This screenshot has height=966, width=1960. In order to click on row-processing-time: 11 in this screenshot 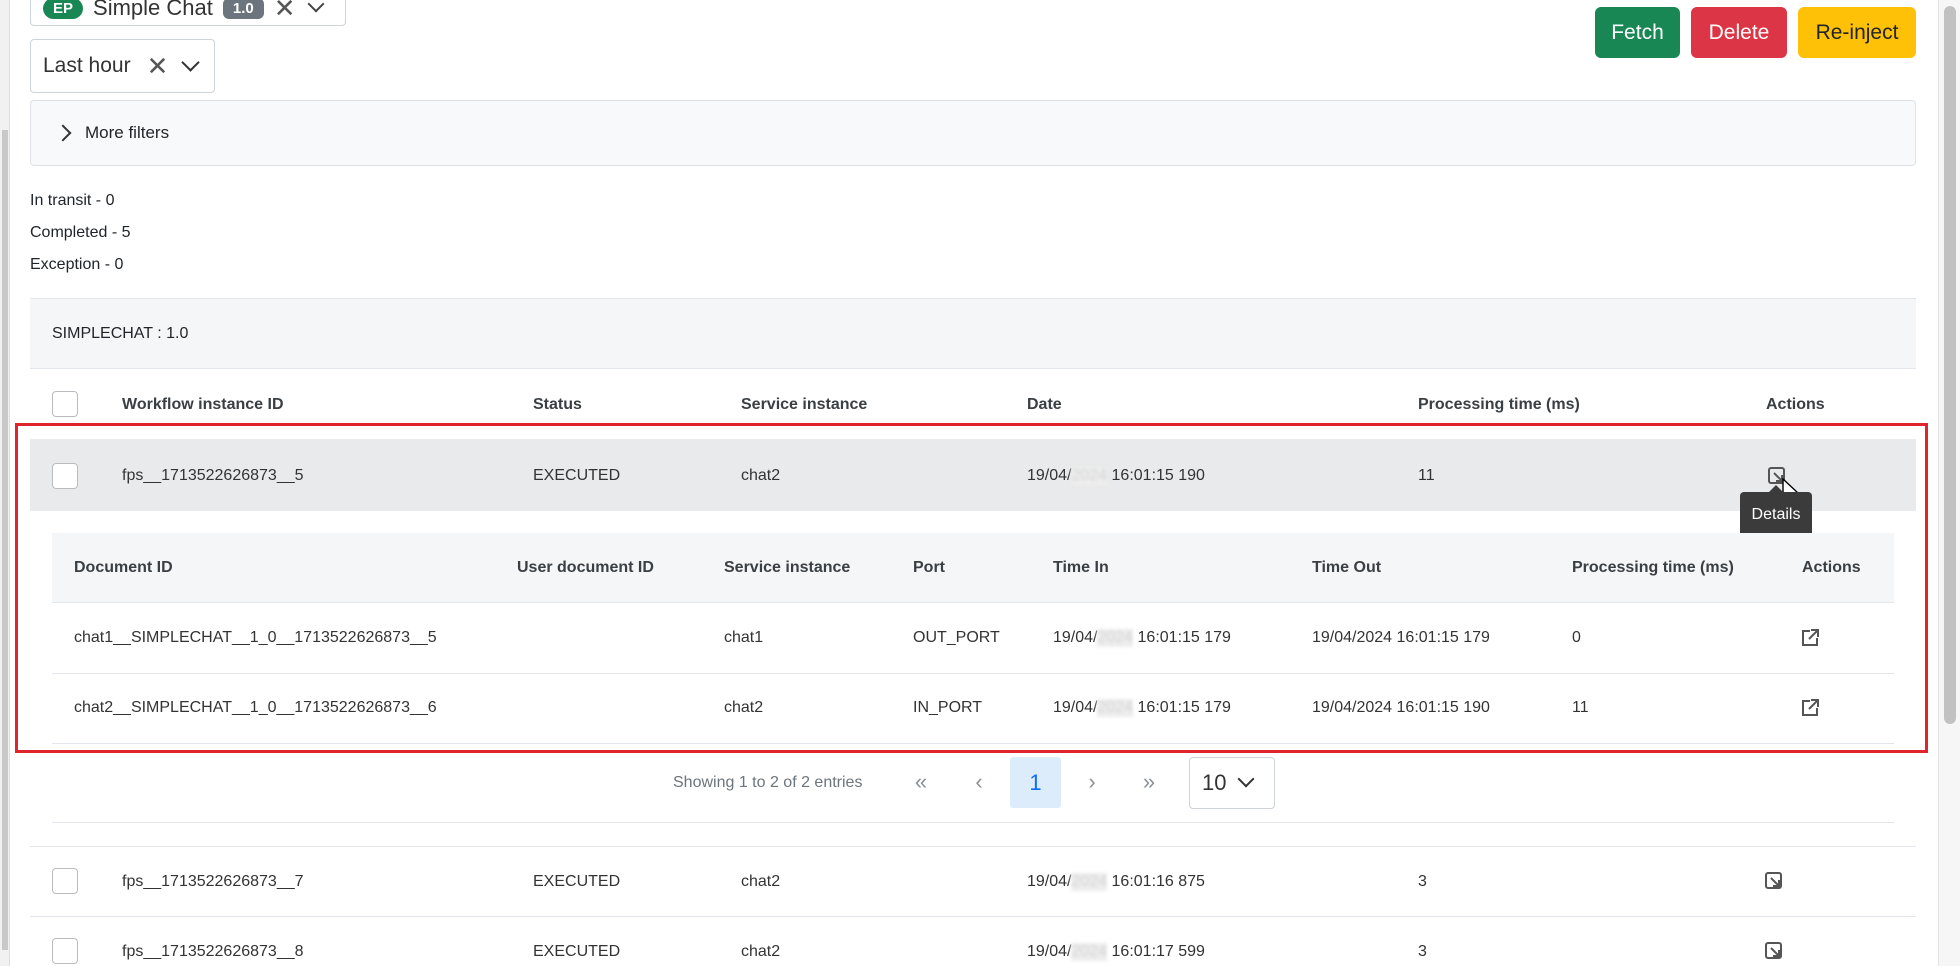, I will do `click(1426, 475)`.